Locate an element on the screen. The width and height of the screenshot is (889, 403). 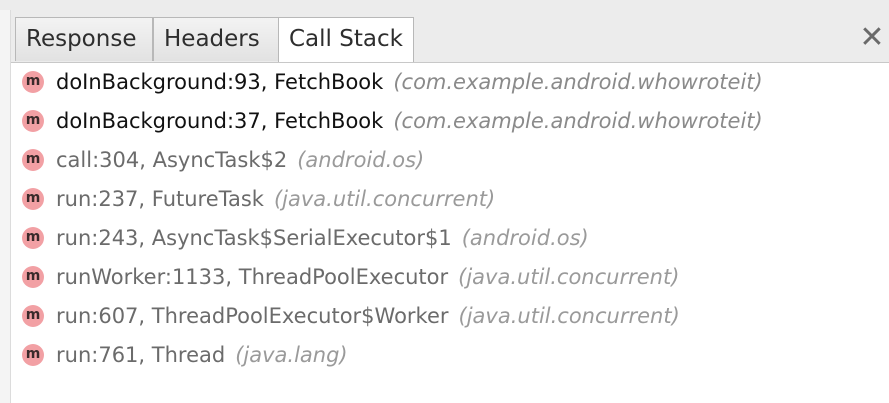
frame-method: doInBackground:93, FetchBook is located at coordinates (220, 81).